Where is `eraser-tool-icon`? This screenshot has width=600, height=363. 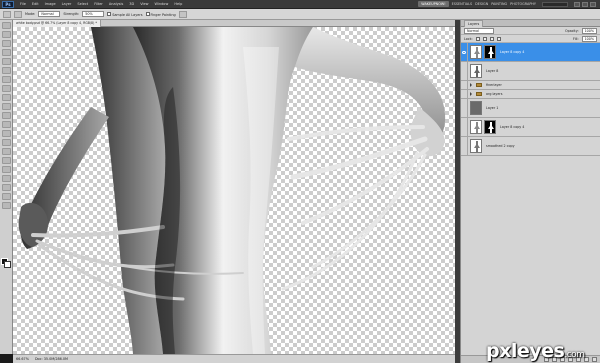
eraser-tool-icon is located at coordinates (6, 115).